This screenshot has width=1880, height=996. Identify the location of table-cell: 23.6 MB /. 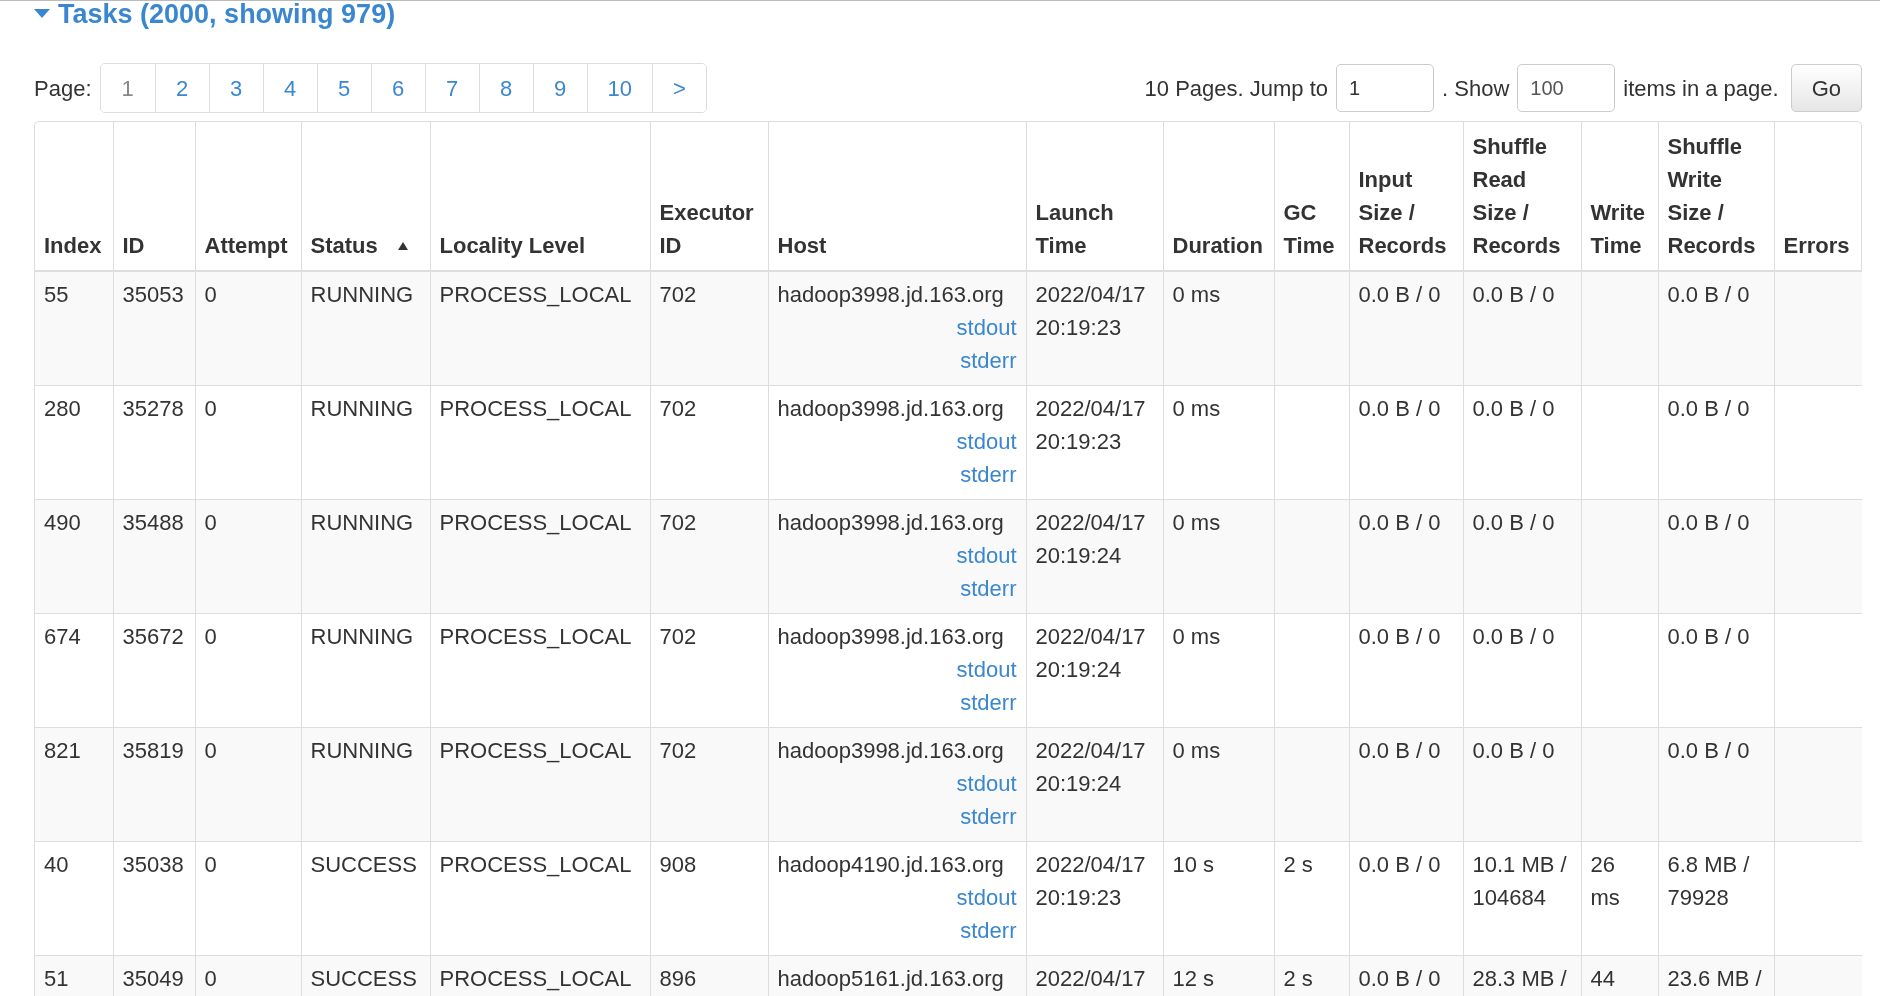
(1714, 978).